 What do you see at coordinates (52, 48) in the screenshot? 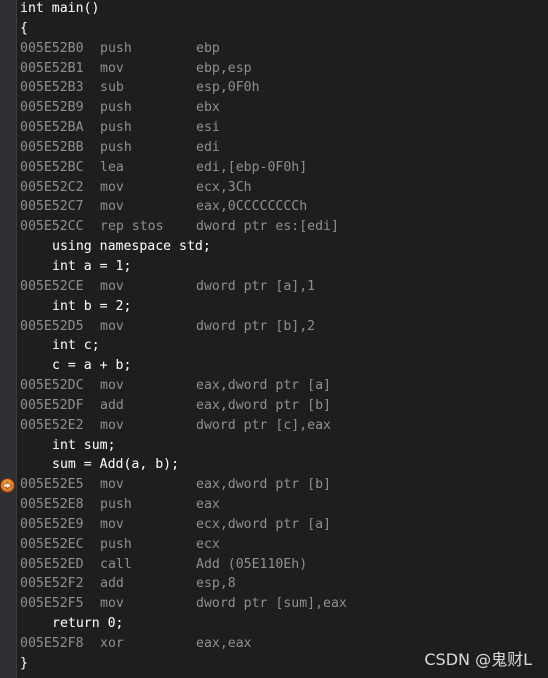
I see `instruction-address: 005E52B0` at bounding box center [52, 48].